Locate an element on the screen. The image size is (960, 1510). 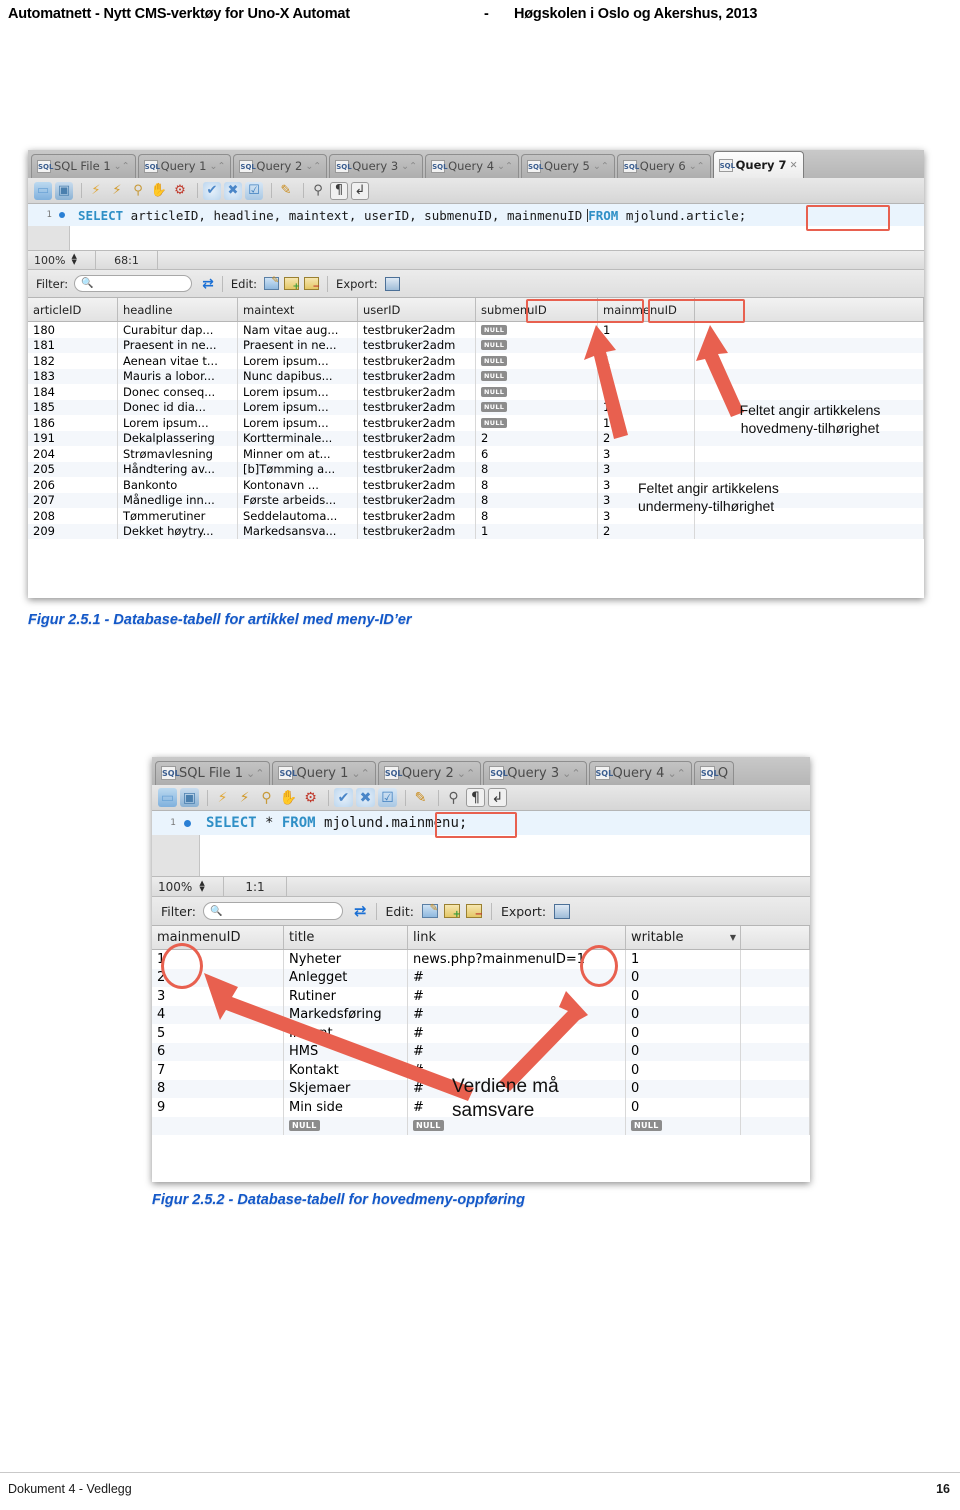
export-disk-icon is located at coordinates (392, 283).